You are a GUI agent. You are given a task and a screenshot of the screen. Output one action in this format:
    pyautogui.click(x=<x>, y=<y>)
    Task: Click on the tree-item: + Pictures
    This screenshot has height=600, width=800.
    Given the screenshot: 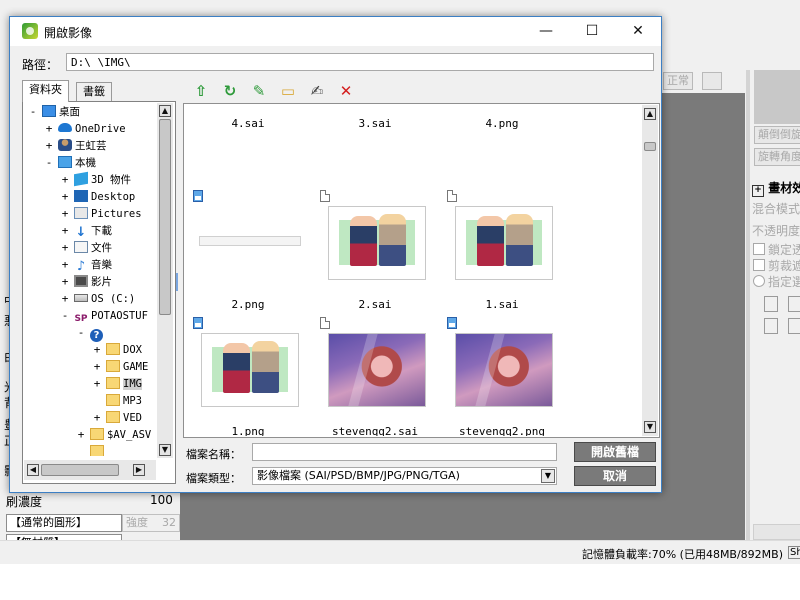 What is the action you would take?
    pyautogui.click(x=101, y=214)
    